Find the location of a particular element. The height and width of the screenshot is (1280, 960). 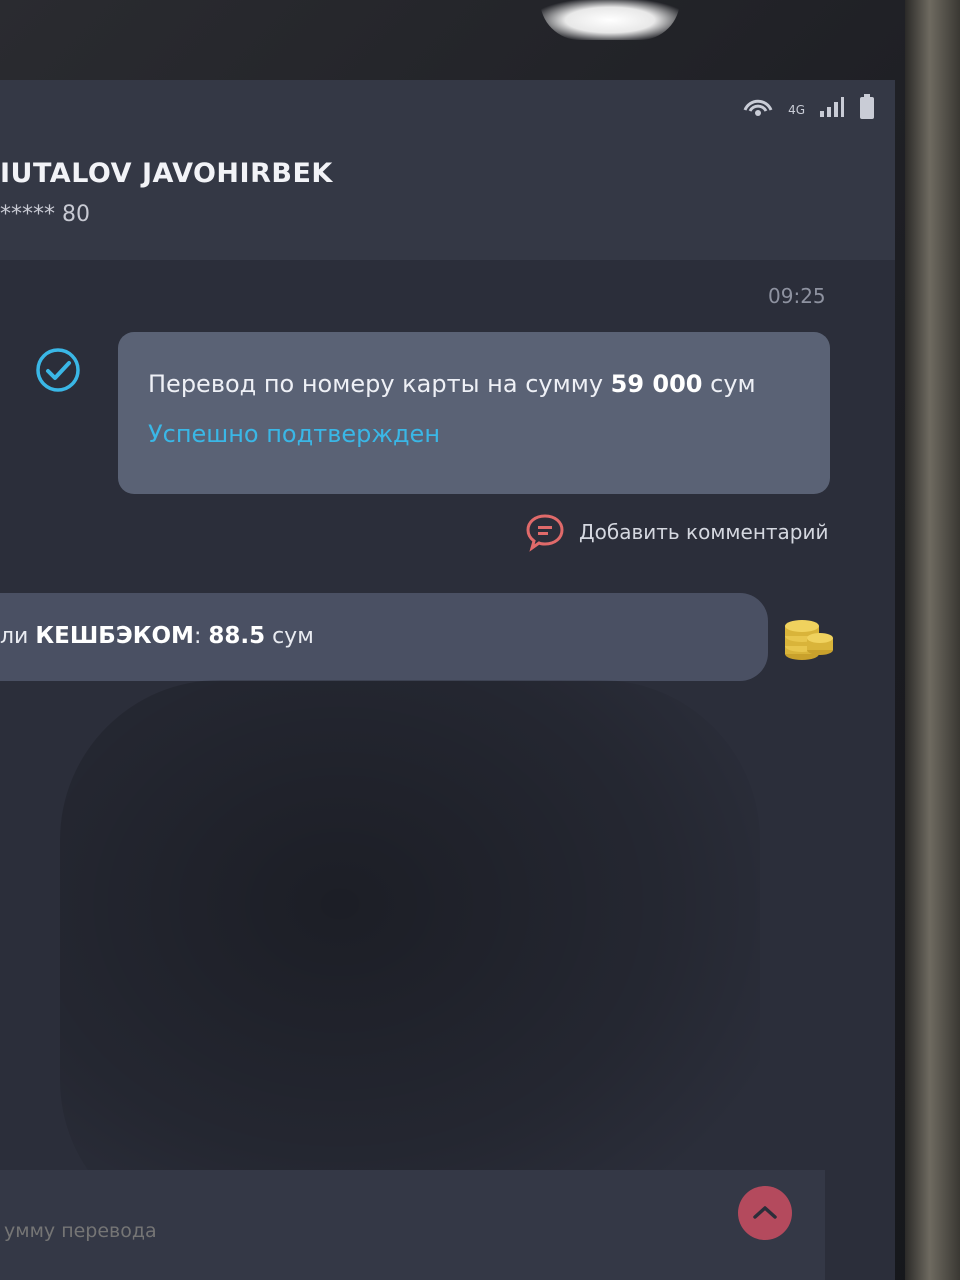

light-glare is located at coordinates (610, 20).